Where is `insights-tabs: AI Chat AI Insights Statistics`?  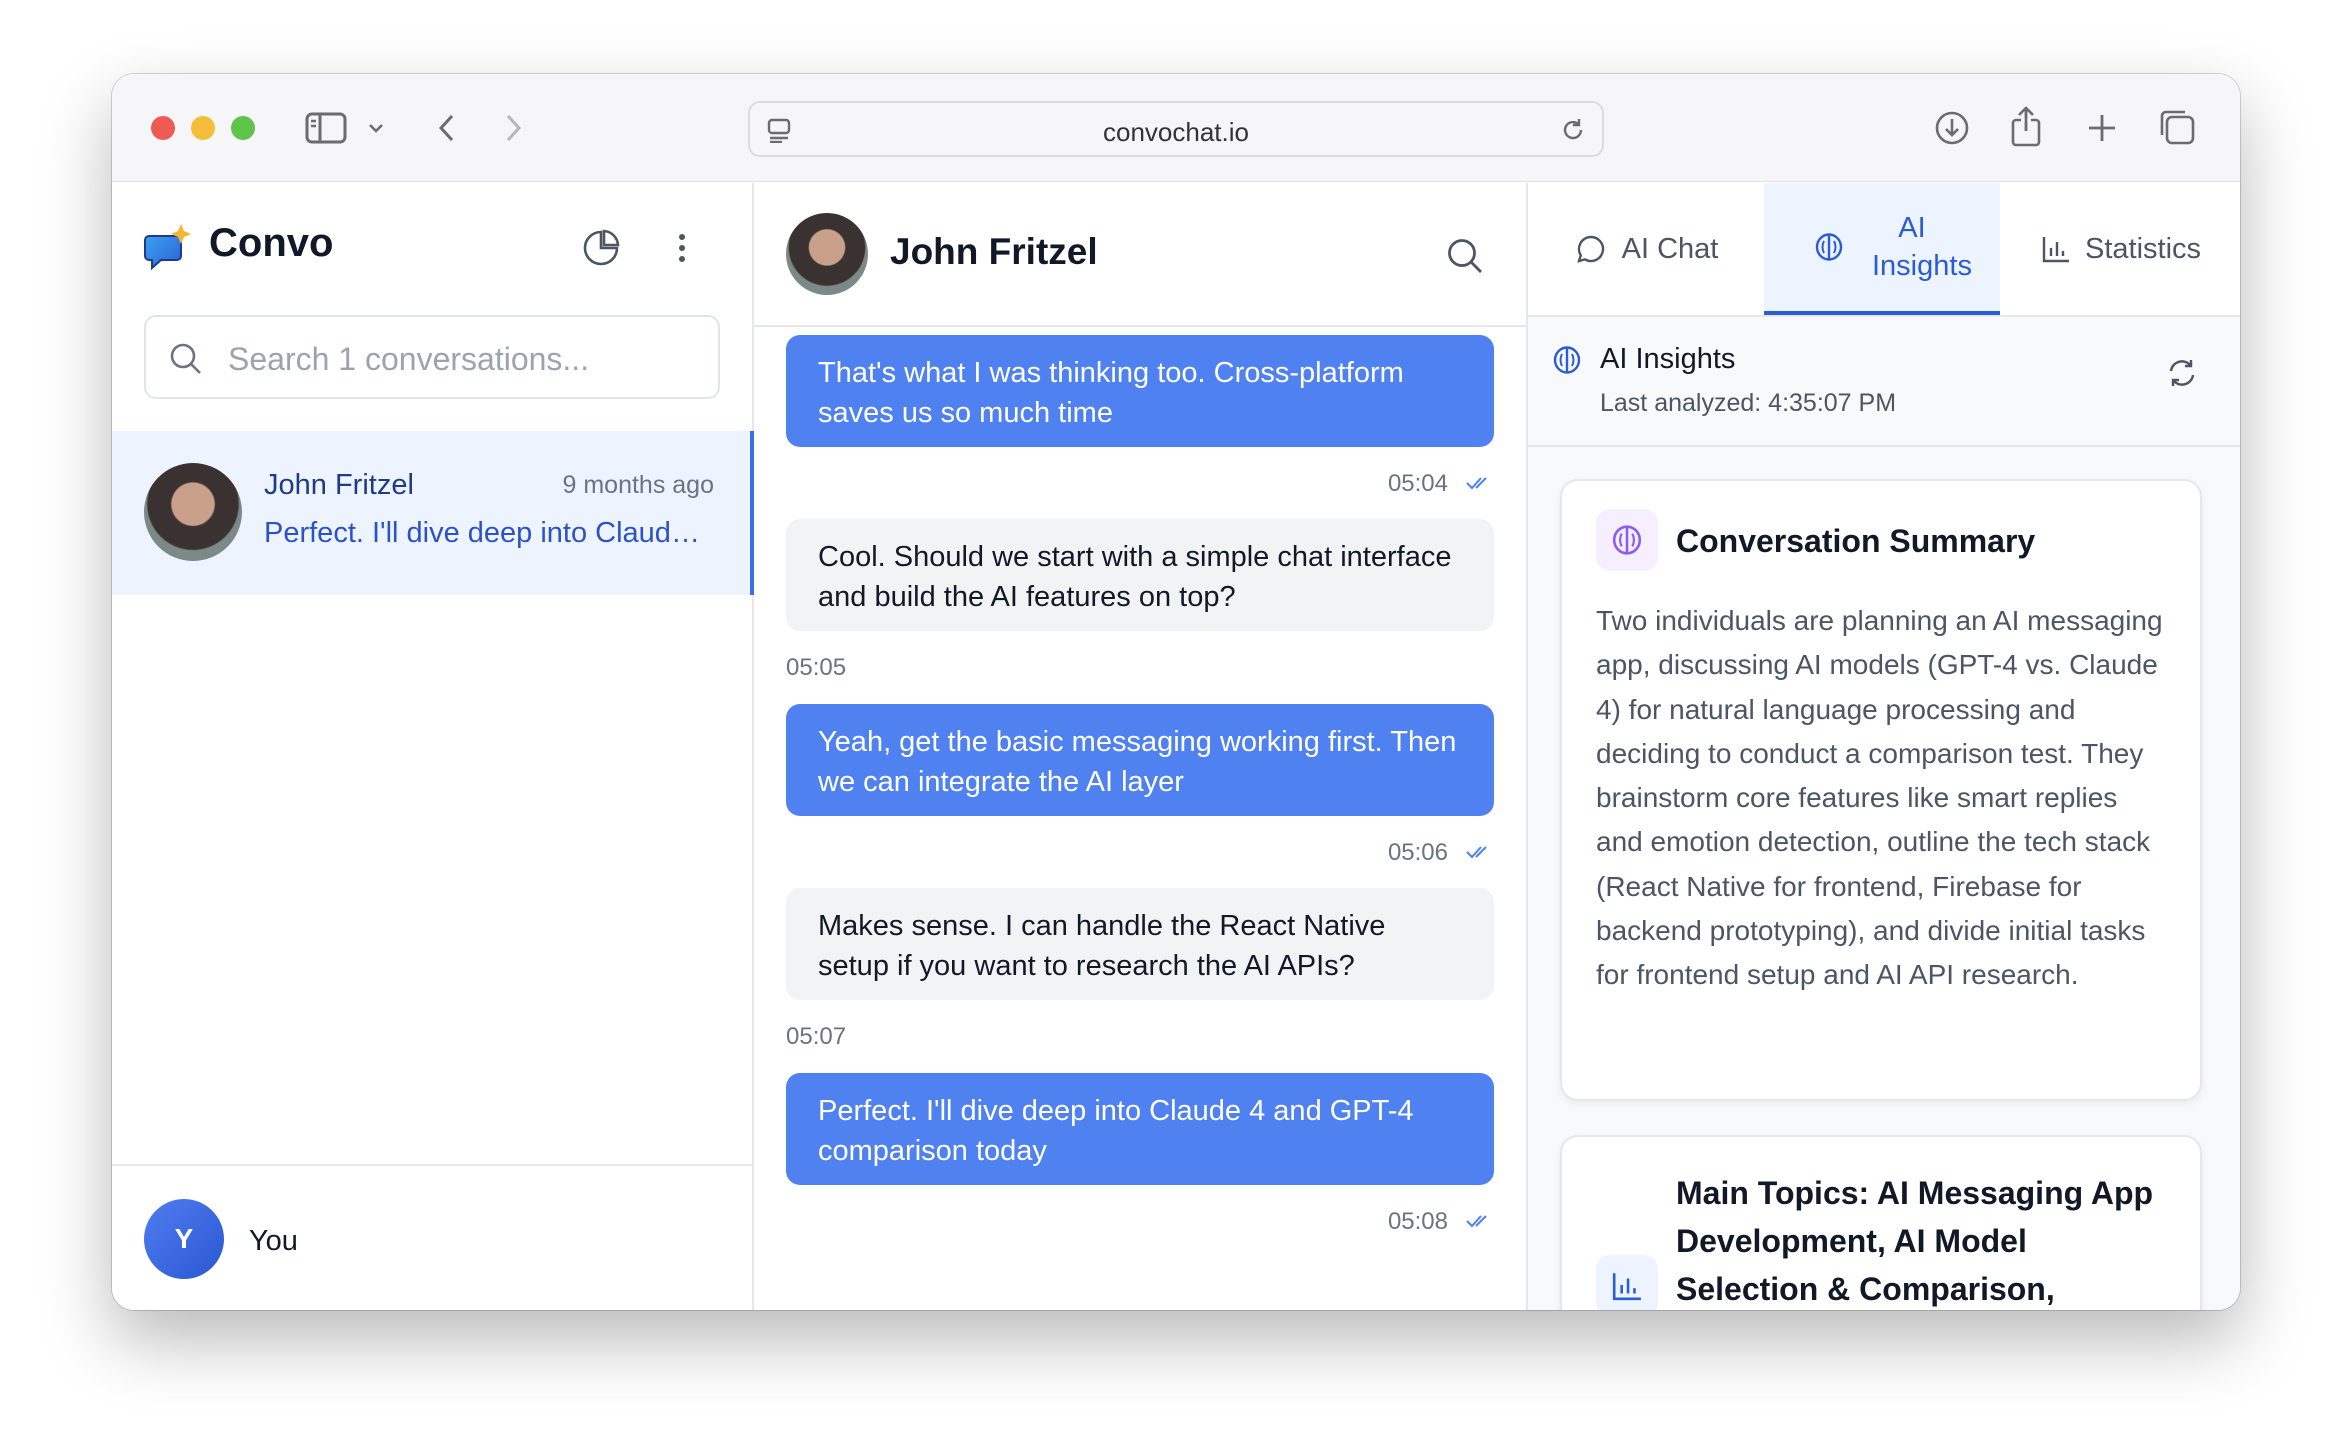
insights-tabs: AI Chat AI Insights Statistics is located at coordinates (1884, 250).